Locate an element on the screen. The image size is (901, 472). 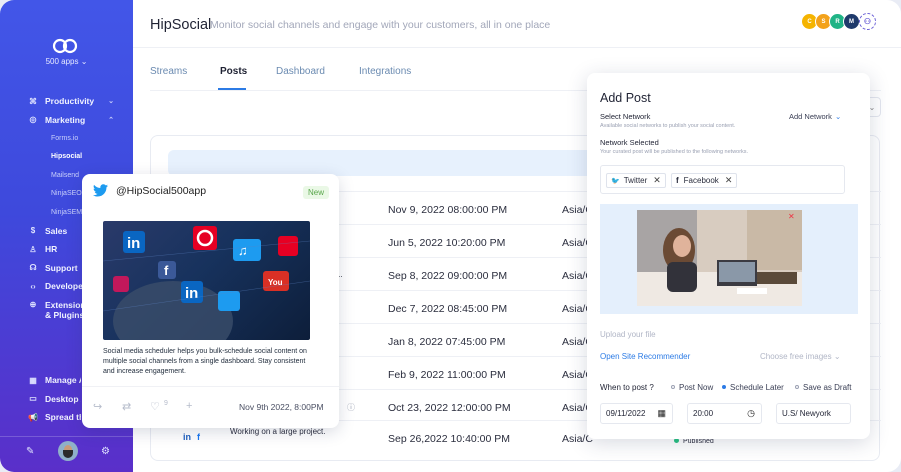
svg-text: in is located at coordinates (191, 293).